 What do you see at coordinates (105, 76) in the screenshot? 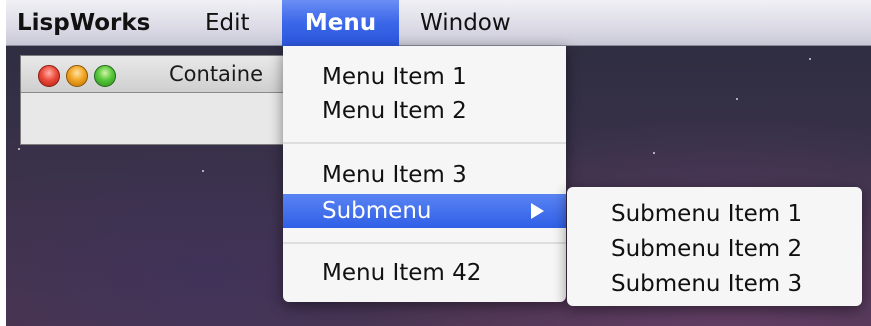
I see `zoom-button` at bounding box center [105, 76].